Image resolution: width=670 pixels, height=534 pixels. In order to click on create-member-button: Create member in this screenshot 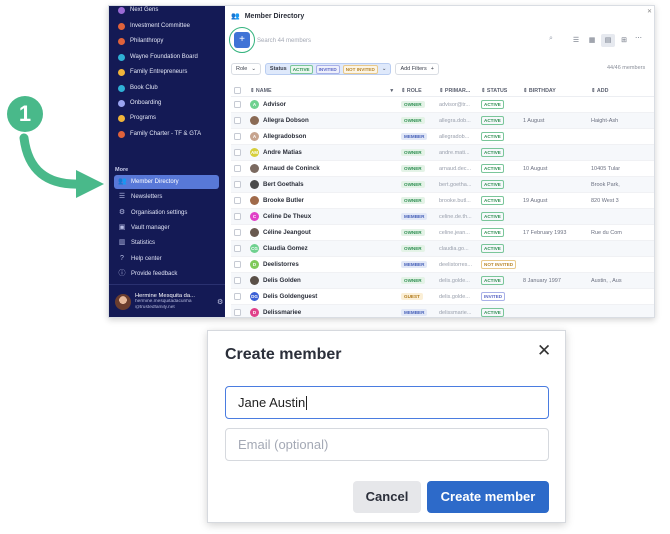, I will do `click(488, 497)`.